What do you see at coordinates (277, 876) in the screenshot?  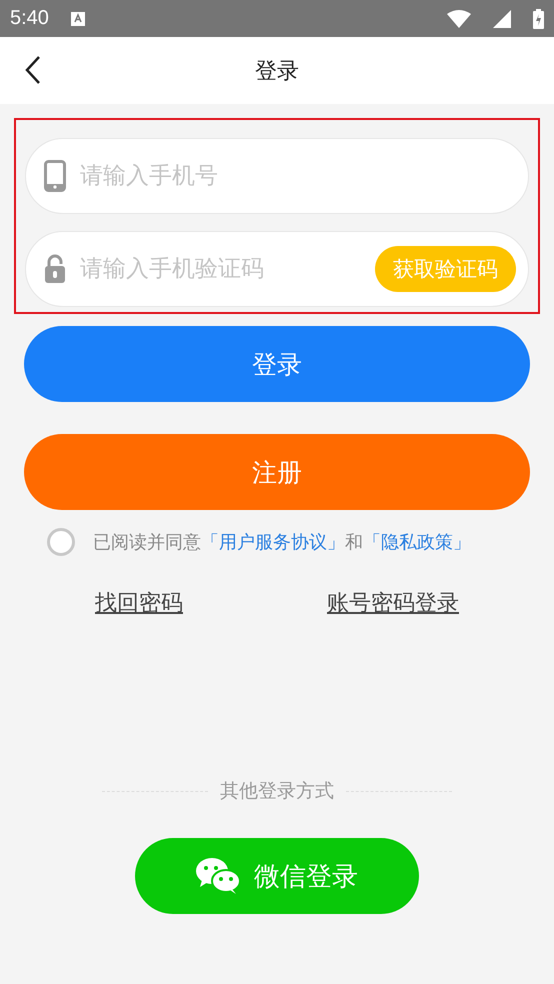 I see `wechat-login-button: 微信登录` at bounding box center [277, 876].